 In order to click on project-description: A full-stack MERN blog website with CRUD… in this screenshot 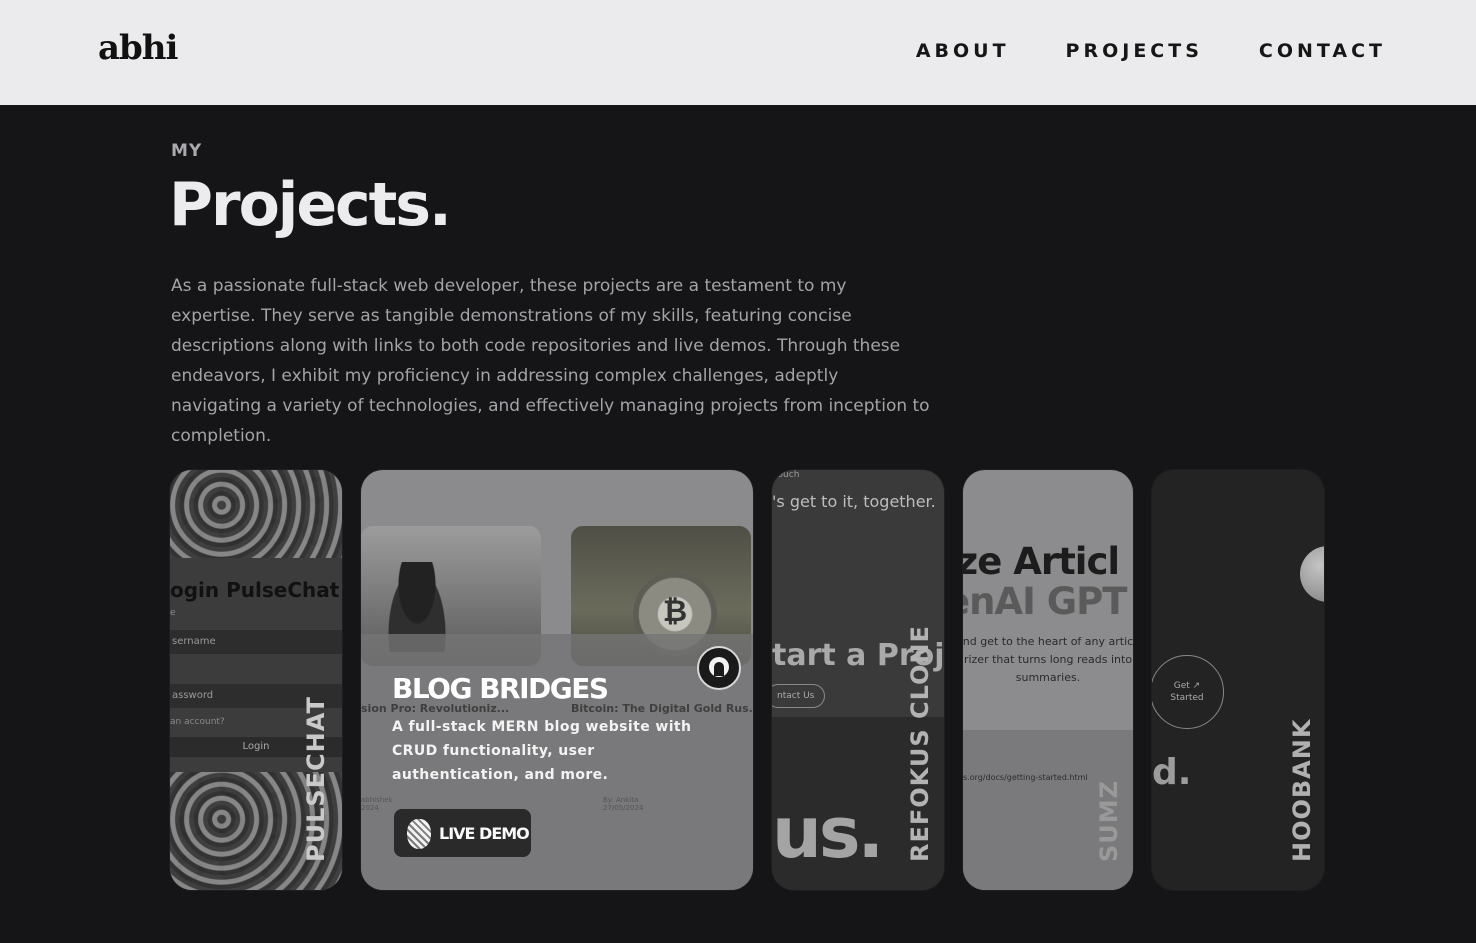, I will do `click(542, 751)`.